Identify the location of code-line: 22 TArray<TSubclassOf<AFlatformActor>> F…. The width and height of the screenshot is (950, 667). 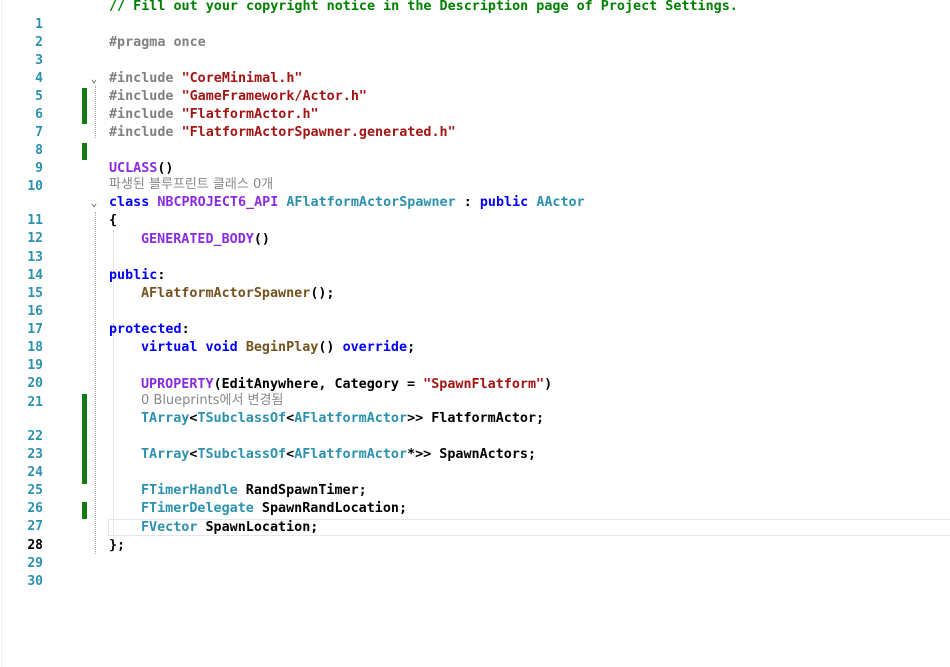
(475, 427).